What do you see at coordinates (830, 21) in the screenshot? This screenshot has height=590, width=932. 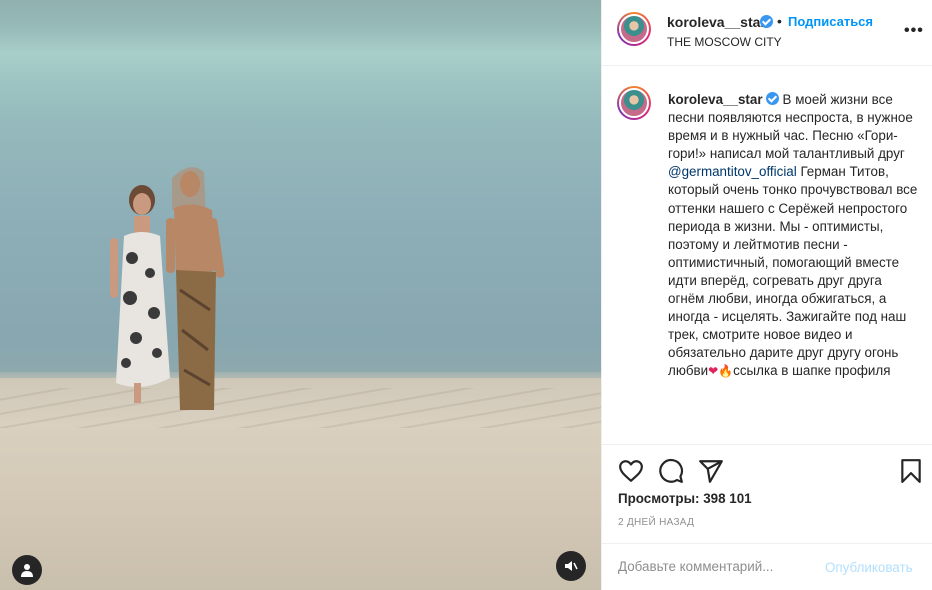 I see `follow-button: Подписаться` at bounding box center [830, 21].